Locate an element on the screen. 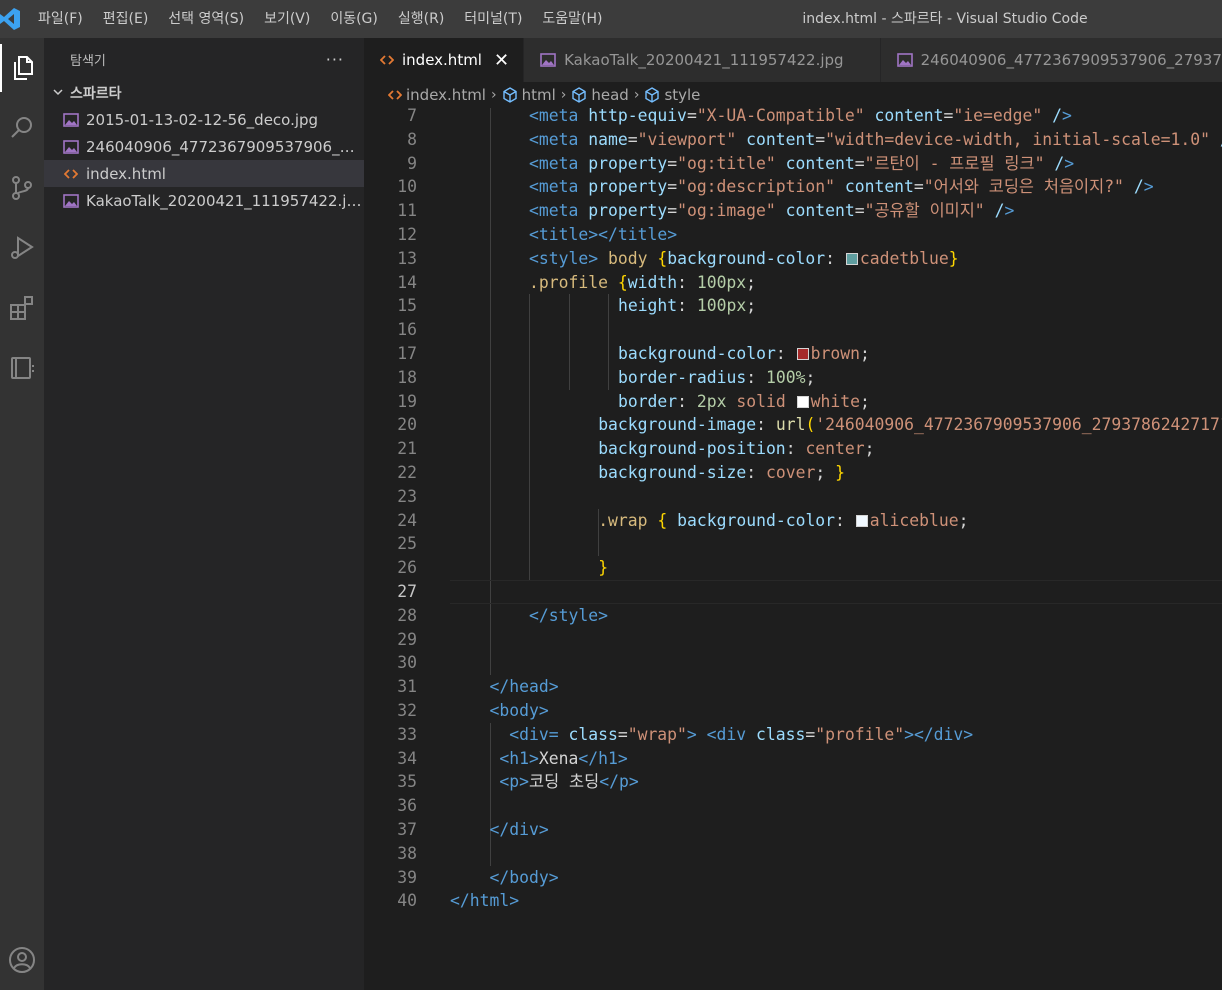 This screenshot has width=1222, height=990. file-item-deco-jpg: 2015-01-13-02-12-56_deco.jpg is located at coordinates (204, 119).